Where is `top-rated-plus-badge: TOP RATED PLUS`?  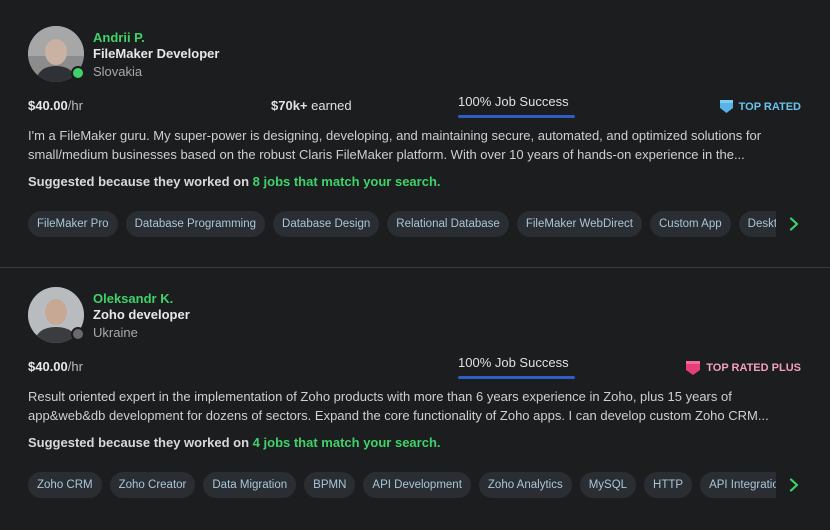
top-rated-plus-badge: TOP RATED PLUS is located at coordinates (743, 368).